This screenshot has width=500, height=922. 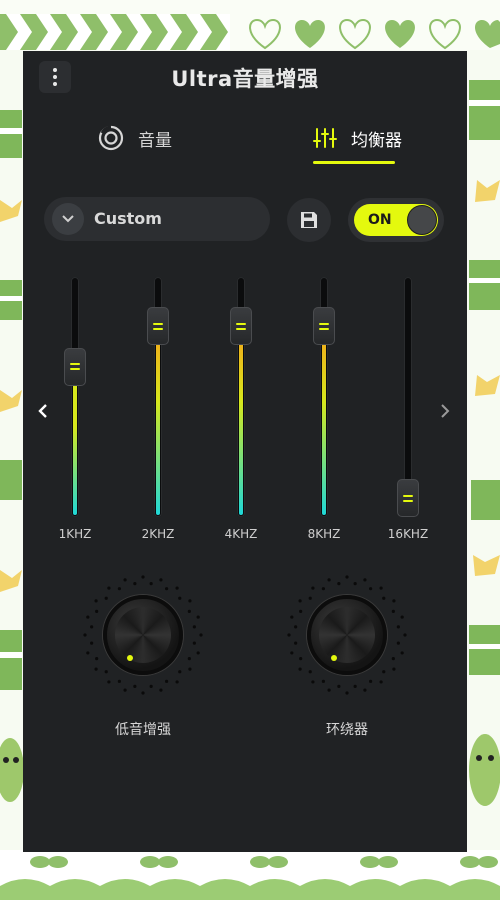 I want to click on chevron-right-icon, so click(x=445, y=411).